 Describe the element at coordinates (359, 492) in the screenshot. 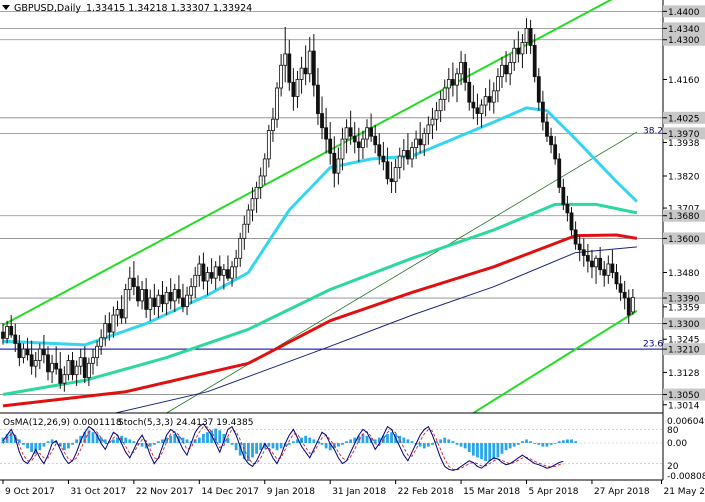

I see `time-tick-label: 31 Jan 2018` at that location.